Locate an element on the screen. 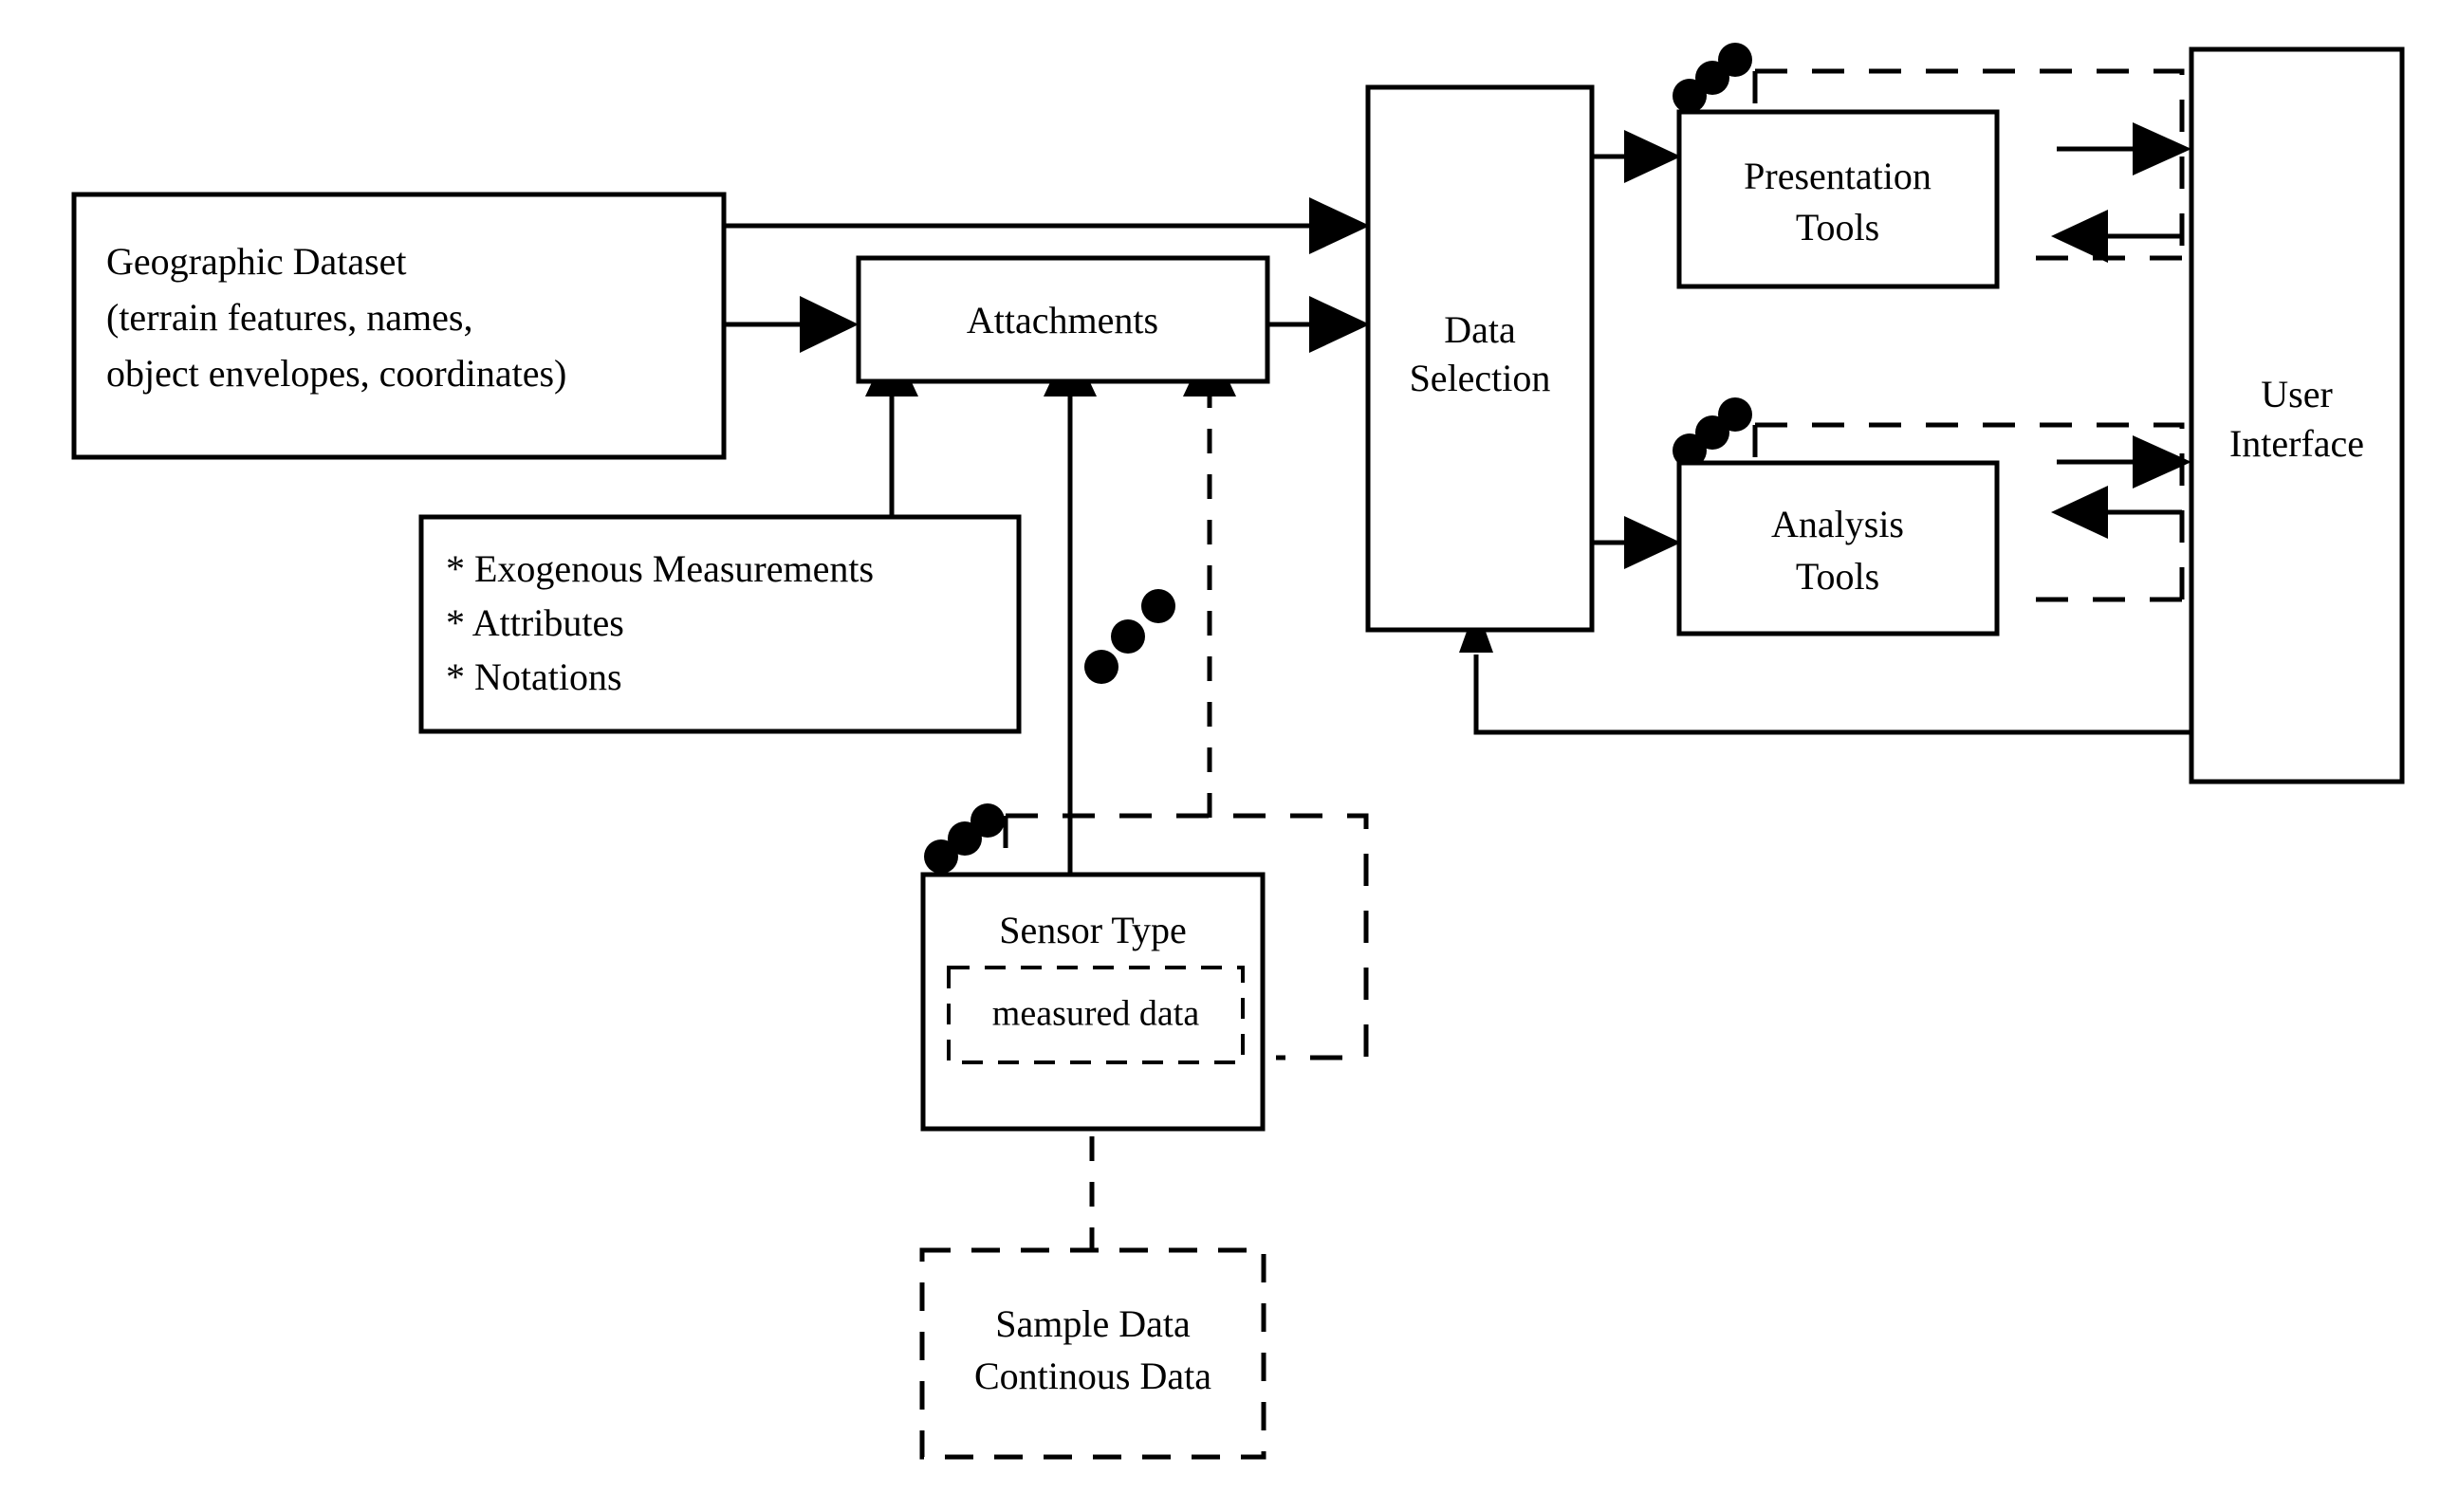 This screenshot has height=1512, width=2440. geographic-dataset-line1: Geographic Dataset is located at coordinates (256, 261).